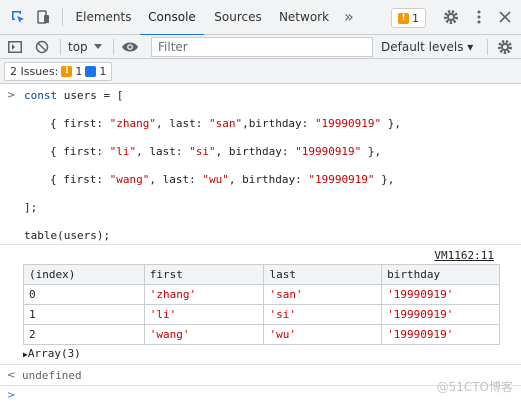 Image resolution: width=521 pixels, height=406 pixels. Describe the element at coordinates (97, 46) in the screenshot. I see `dropdown-arrow-icon` at that location.